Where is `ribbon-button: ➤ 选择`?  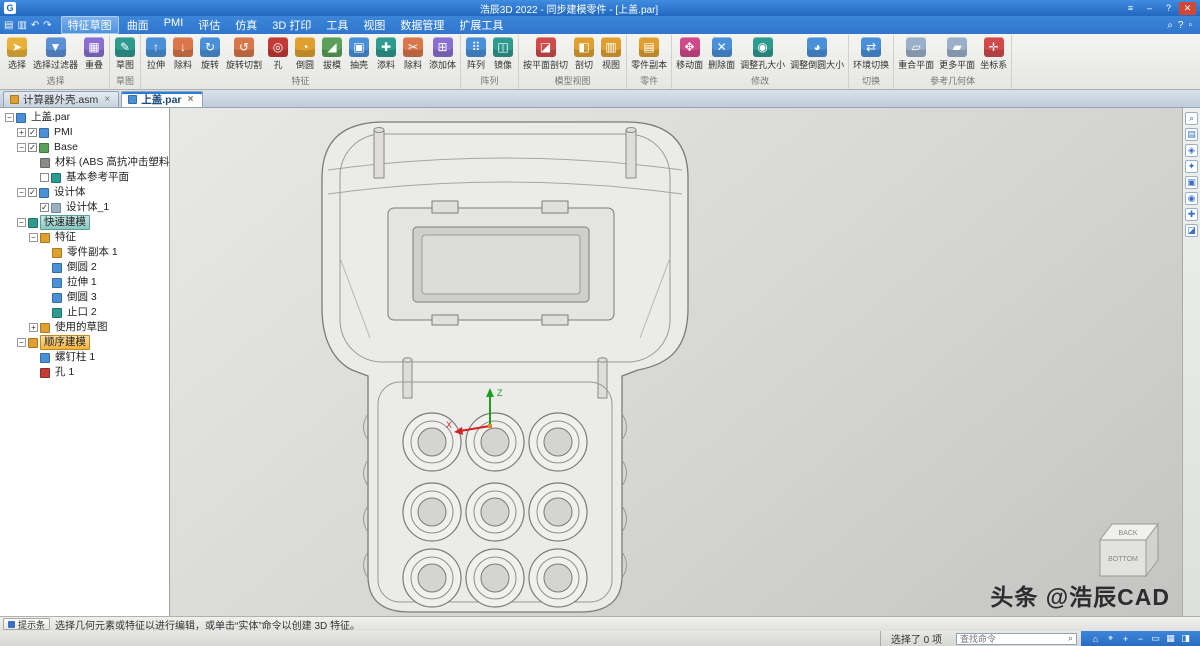
ribbon-button: ➤ 选择 is located at coordinates (17, 54).